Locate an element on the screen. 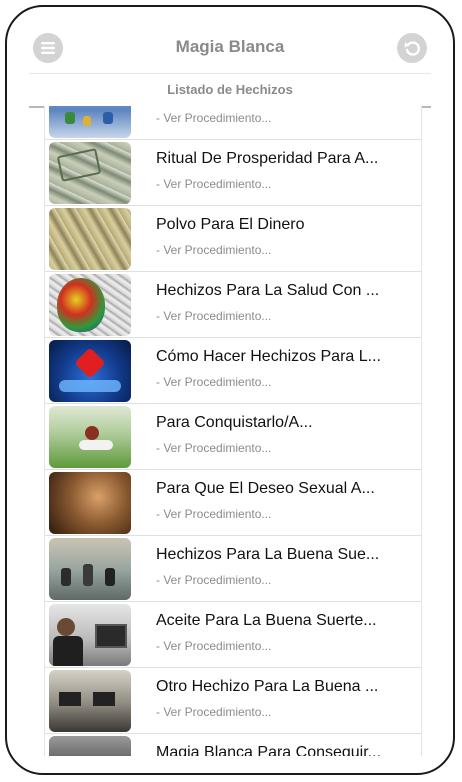 The height and width of the screenshot is (782, 462). back-button is located at coordinates (412, 48).